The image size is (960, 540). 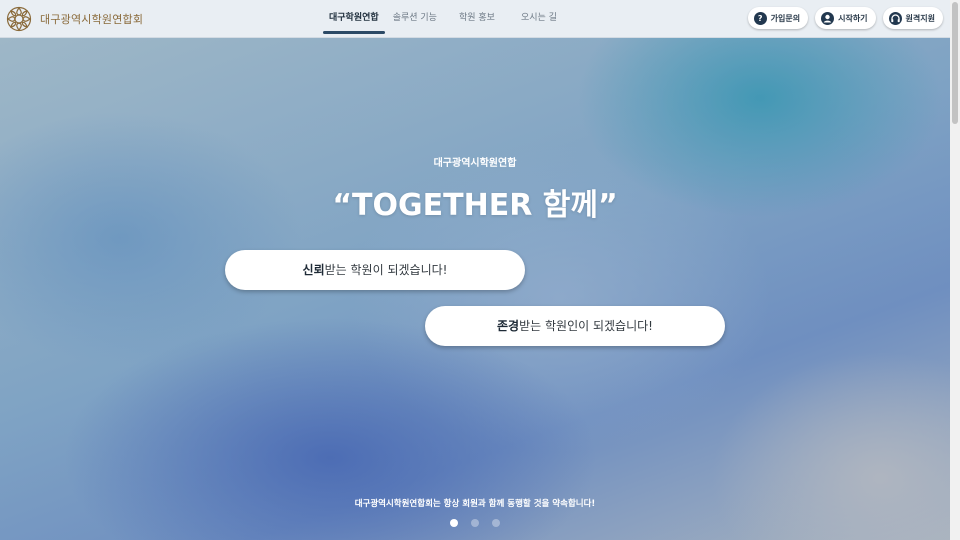 What do you see at coordinates (853, 18) in the screenshot?
I see `get-started-label: 시작하기` at bounding box center [853, 18].